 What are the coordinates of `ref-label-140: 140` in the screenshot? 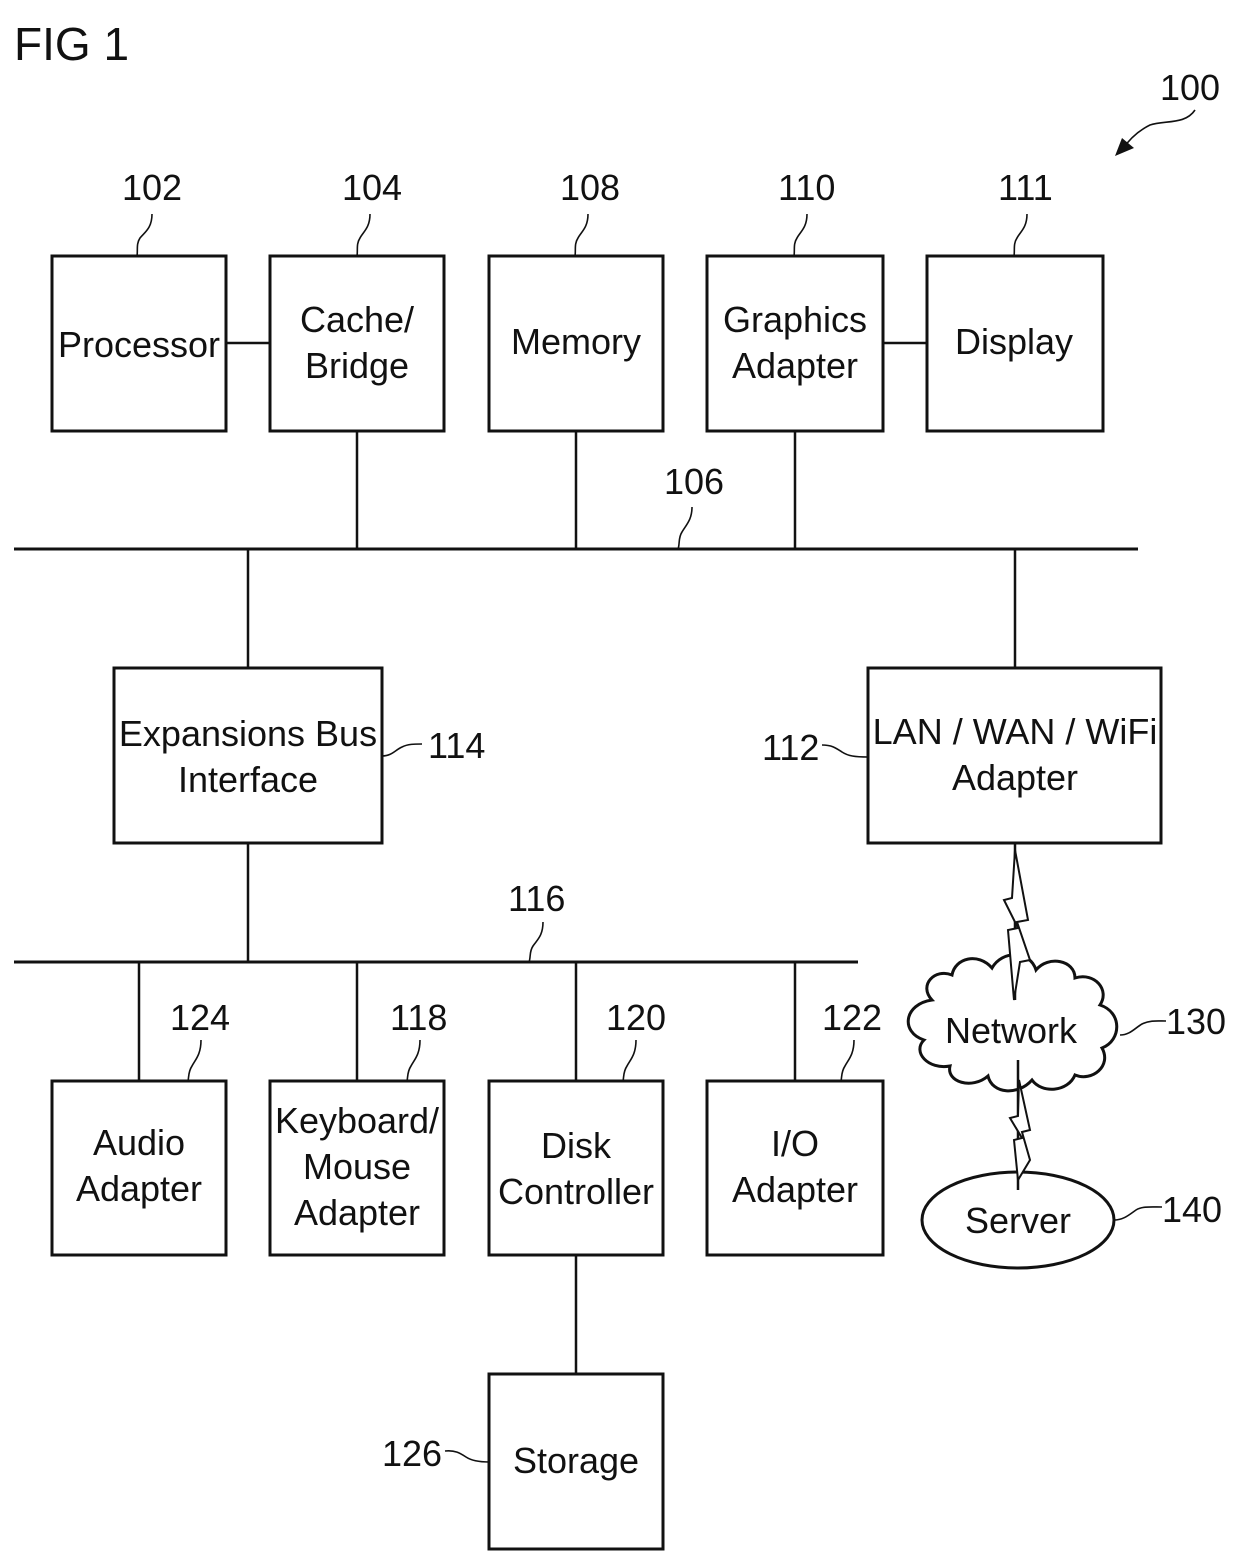 It's located at (1192, 1209).